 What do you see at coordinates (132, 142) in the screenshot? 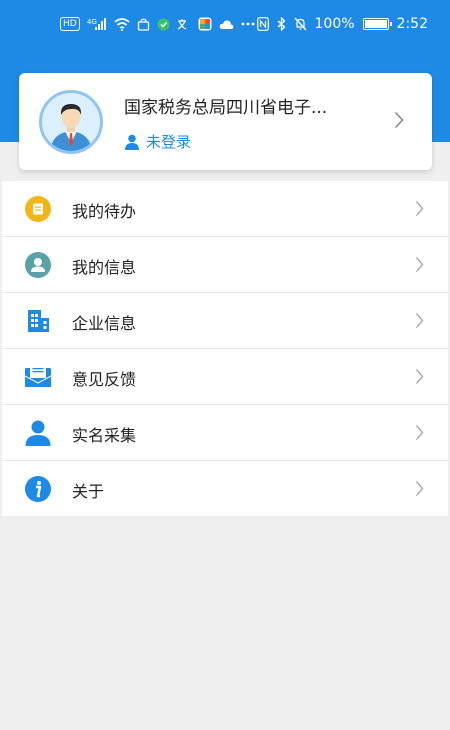
I see `user-icon` at bounding box center [132, 142].